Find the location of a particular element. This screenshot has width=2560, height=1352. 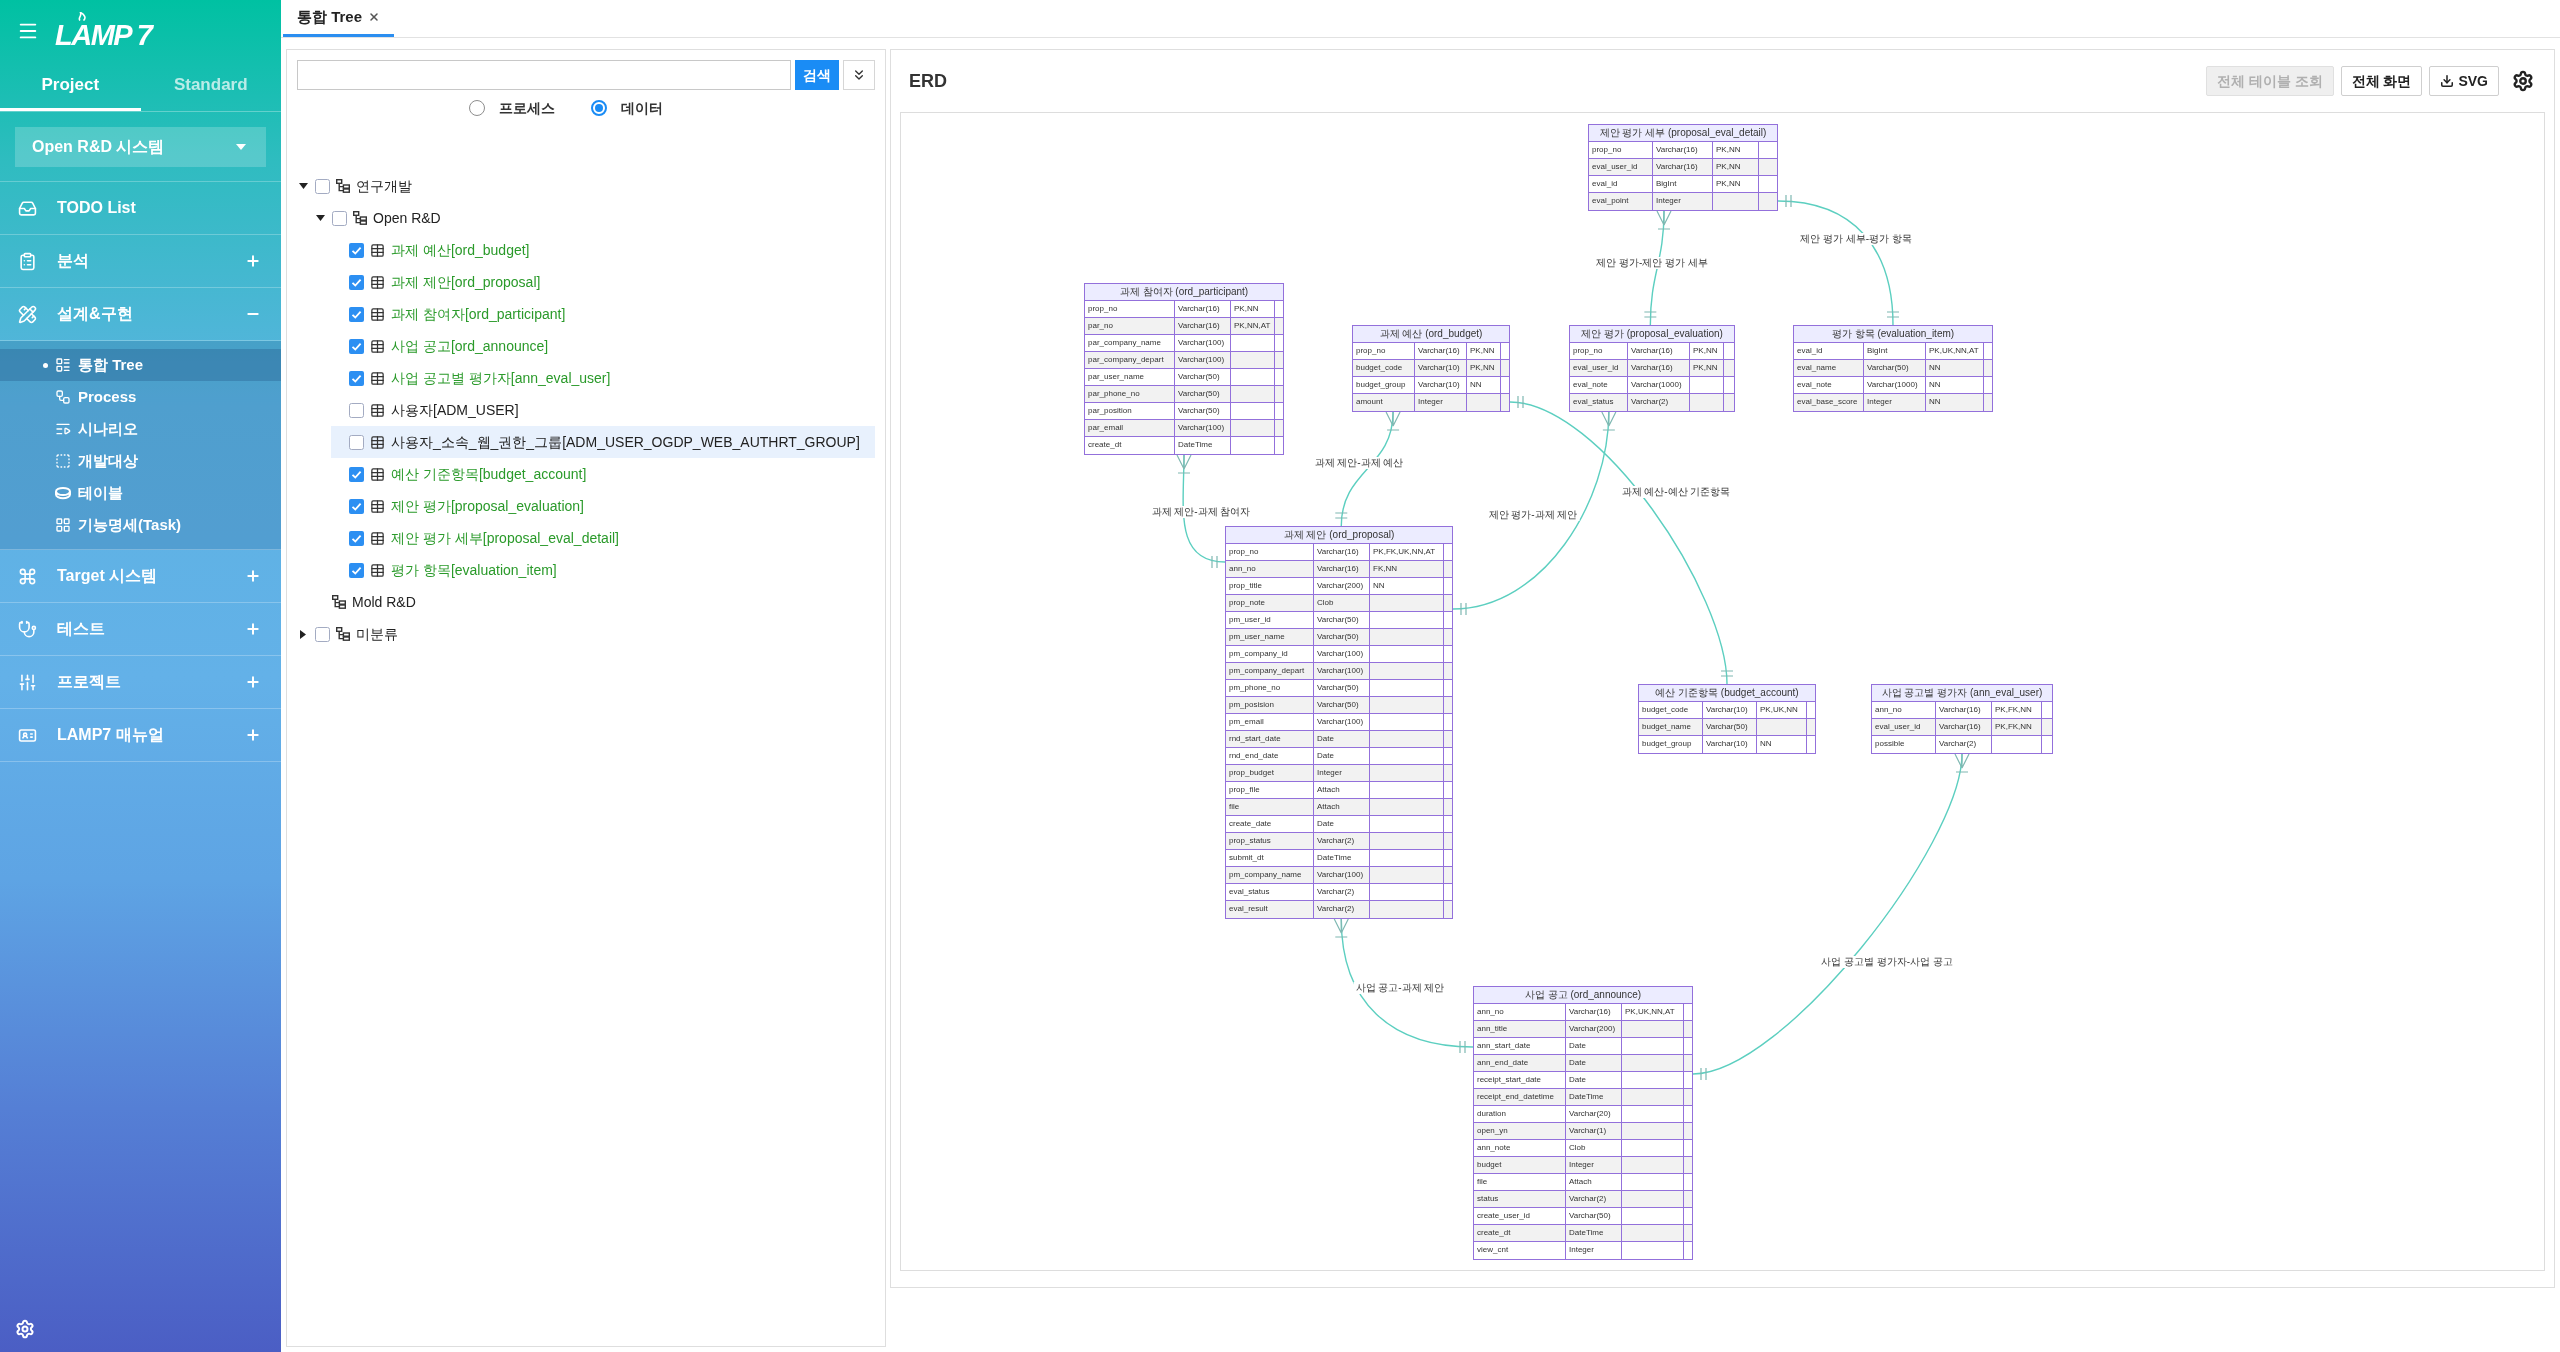

table-cell: possible is located at coordinates (1904, 744).